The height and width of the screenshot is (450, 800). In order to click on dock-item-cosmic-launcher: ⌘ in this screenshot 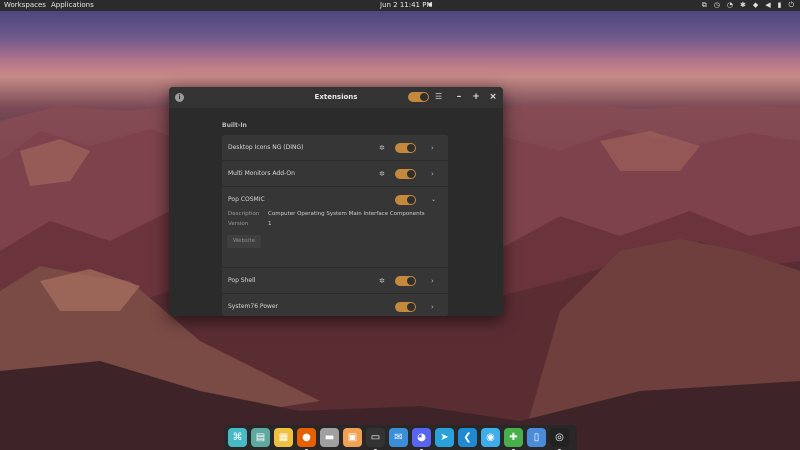, I will do `click(237, 437)`.